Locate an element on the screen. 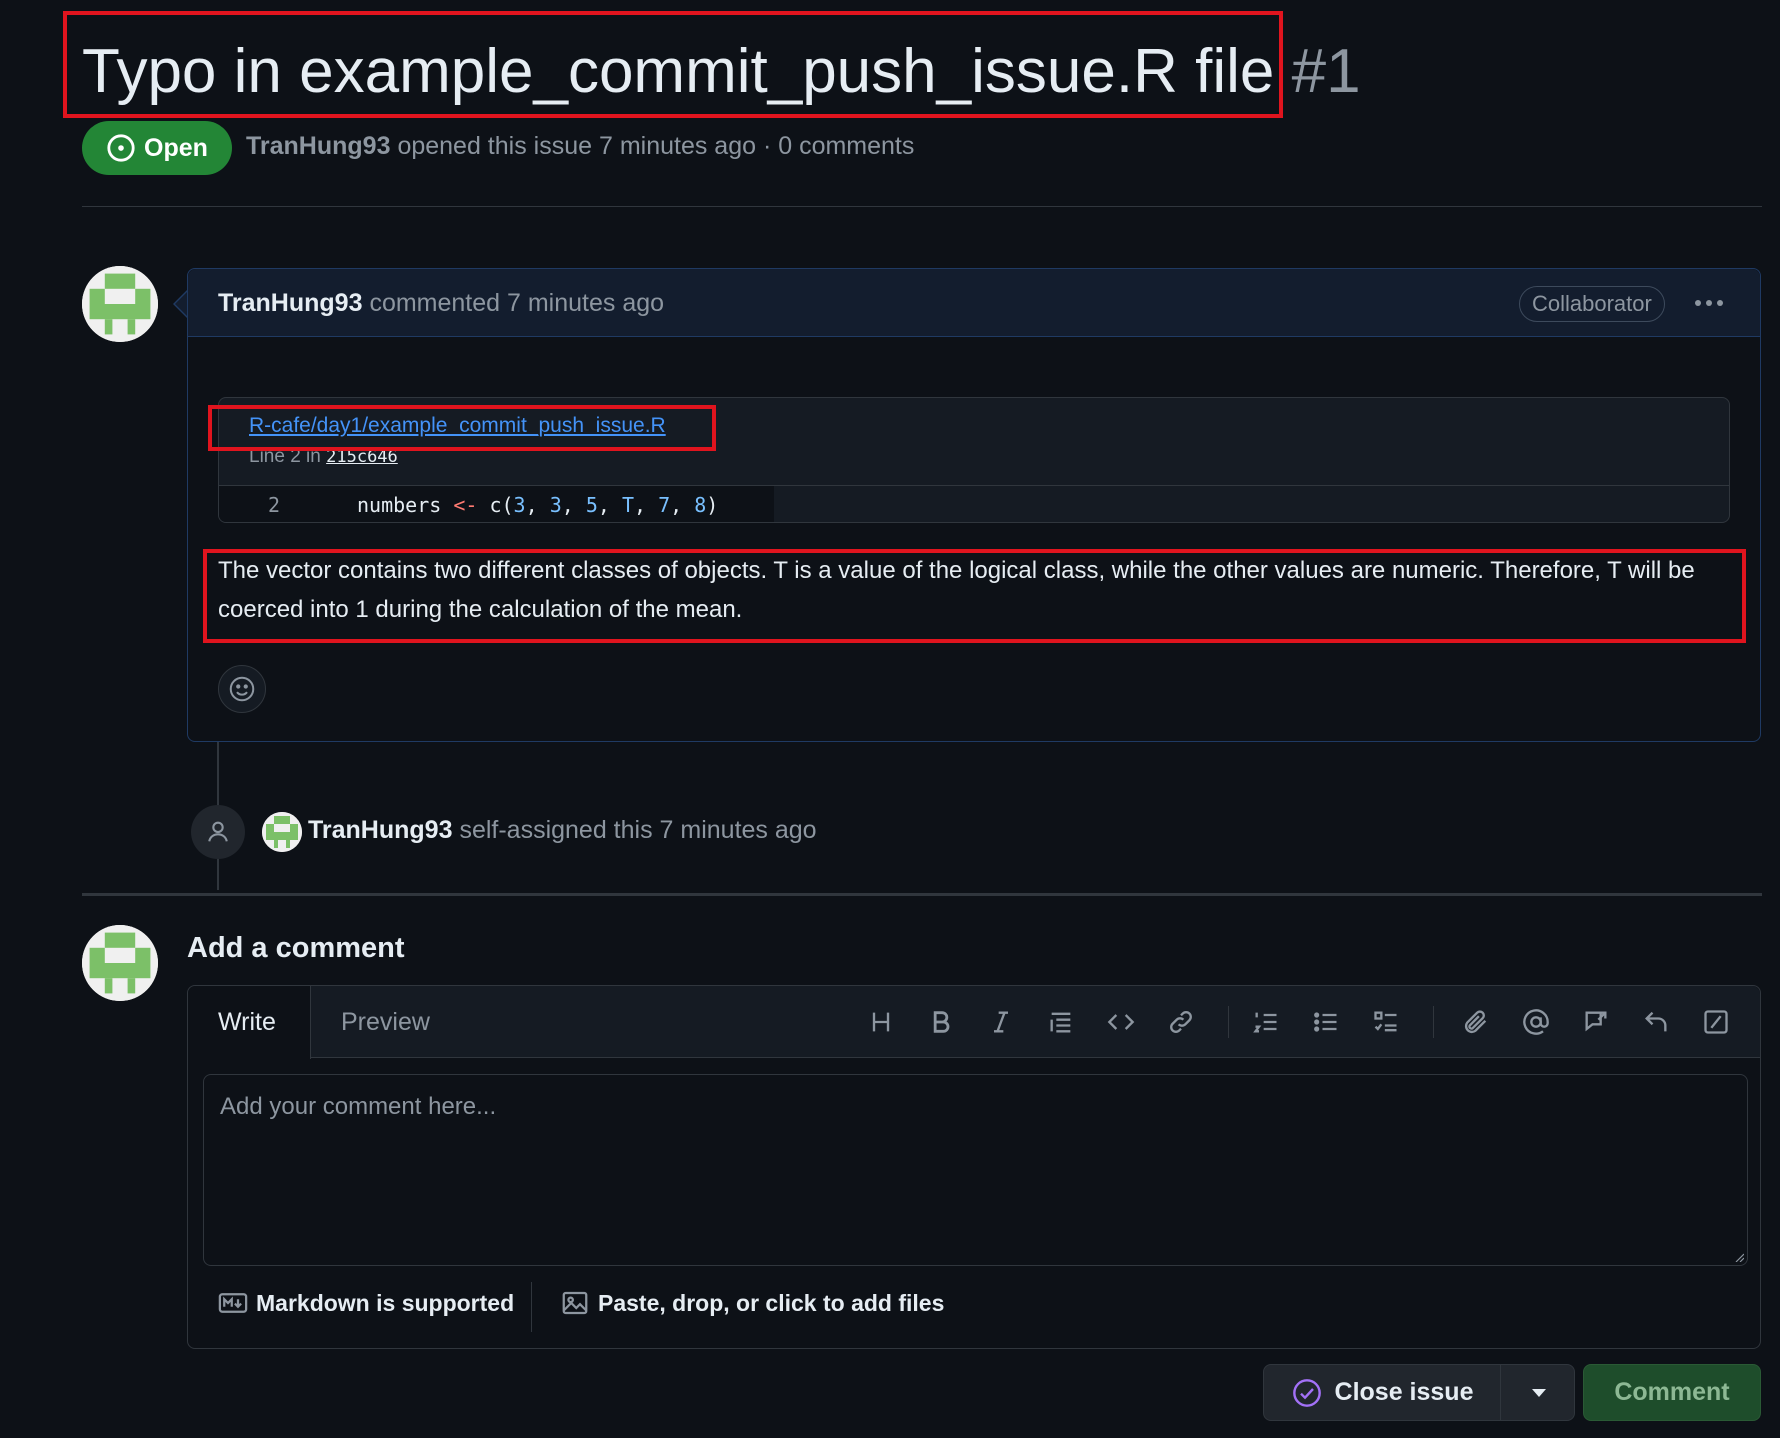  mention-button is located at coordinates (1536, 1022).